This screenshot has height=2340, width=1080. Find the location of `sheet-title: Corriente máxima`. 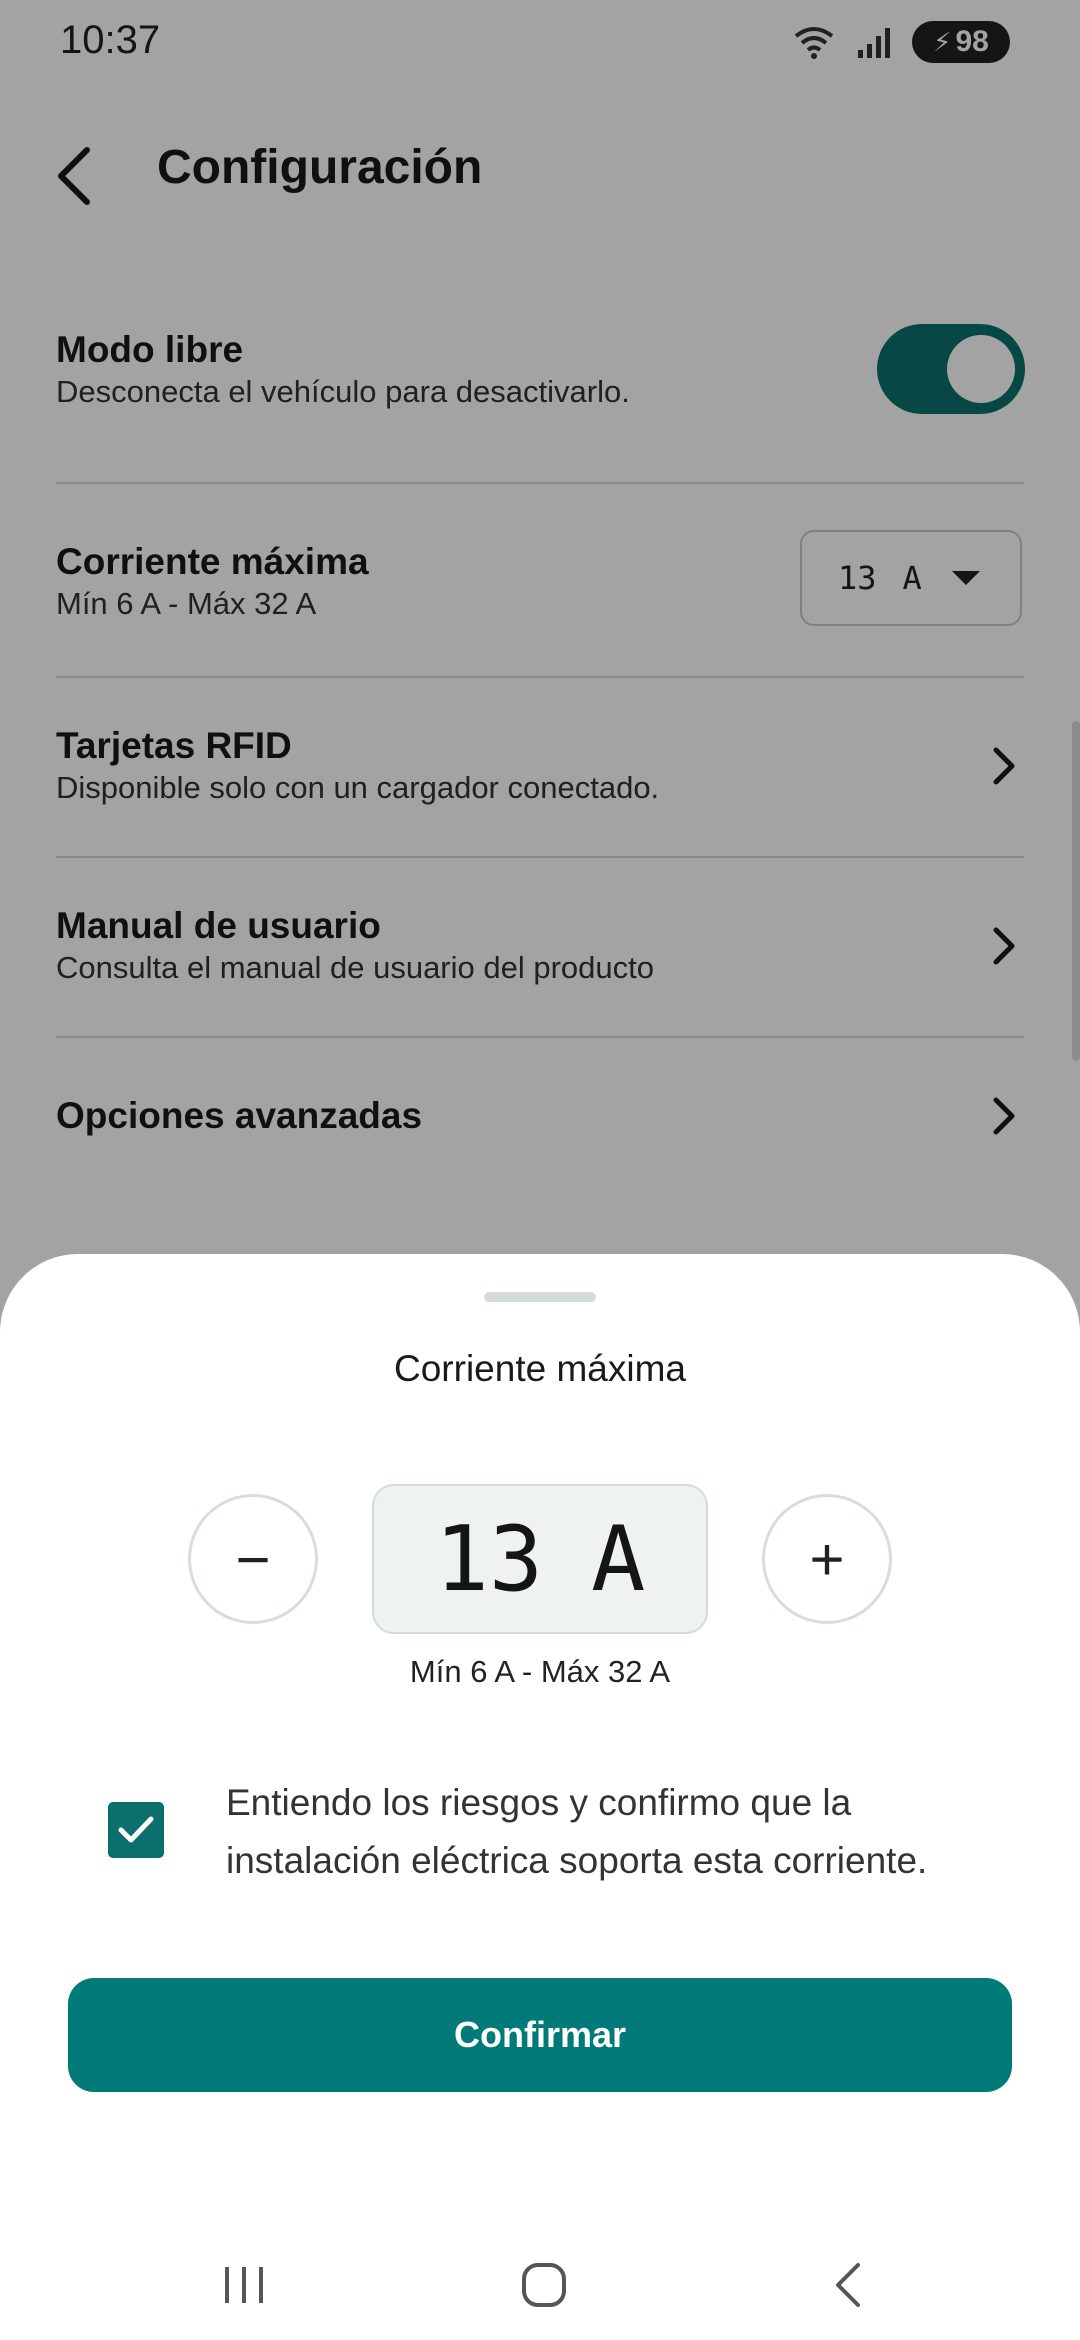

sheet-title: Corriente máxima is located at coordinates (540, 1368).